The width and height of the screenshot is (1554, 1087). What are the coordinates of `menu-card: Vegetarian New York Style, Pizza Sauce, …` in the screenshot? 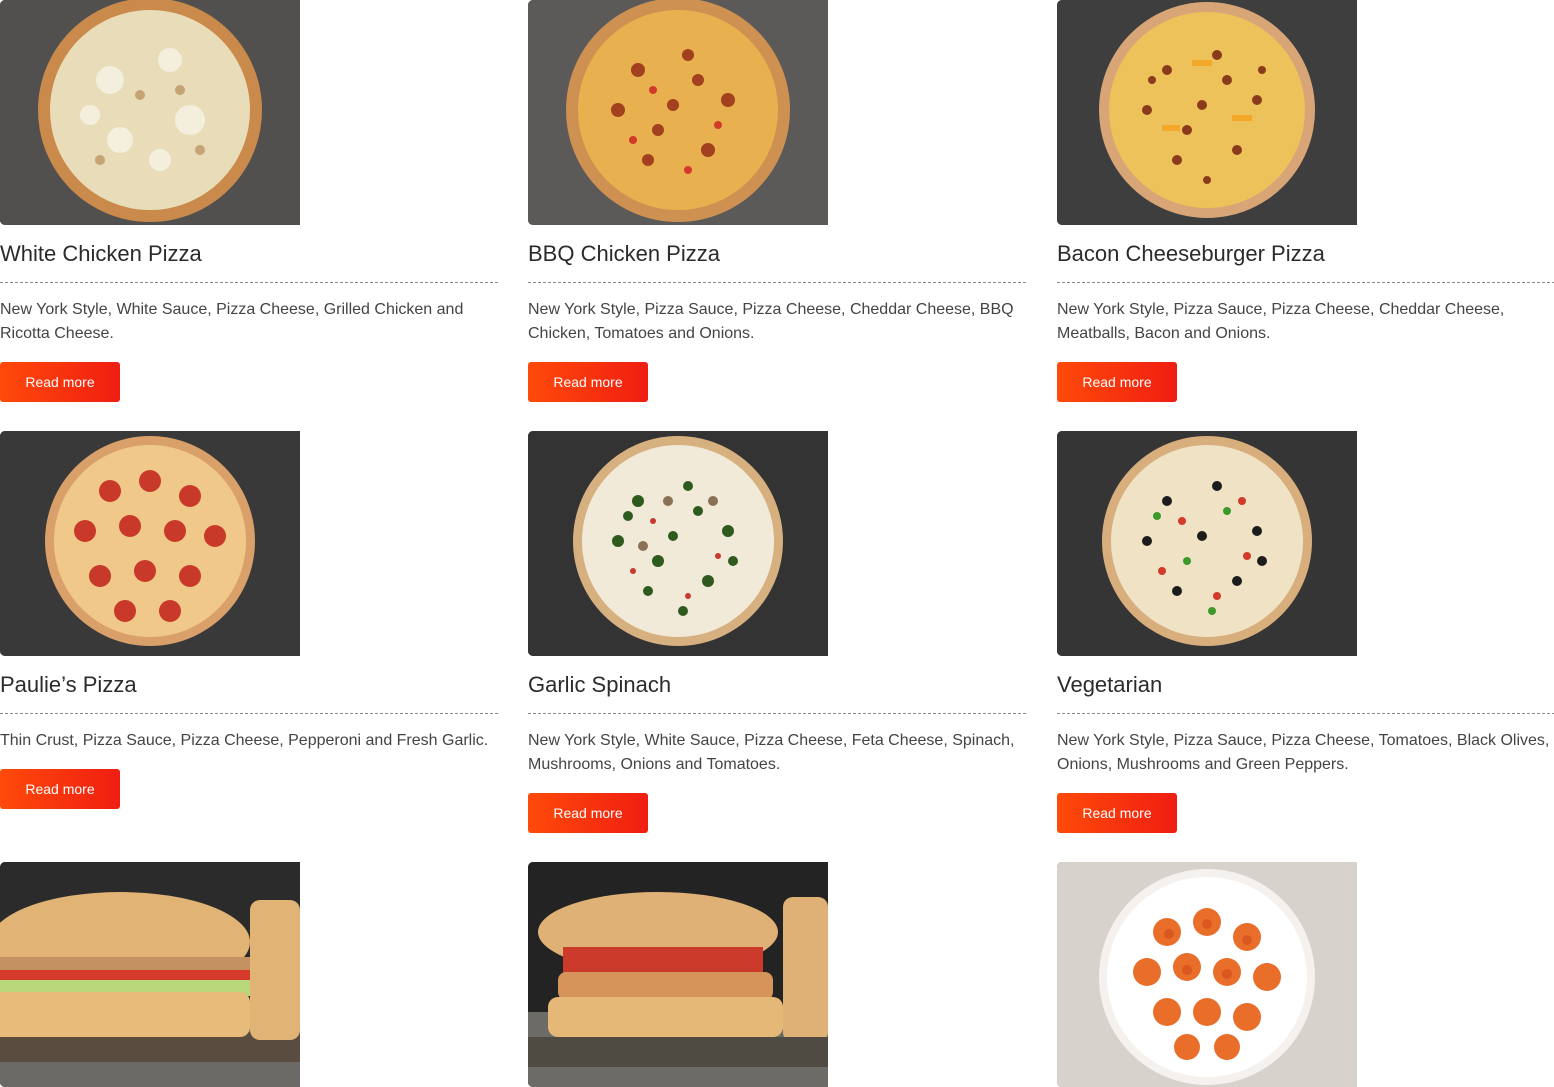 It's located at (1305, 632).